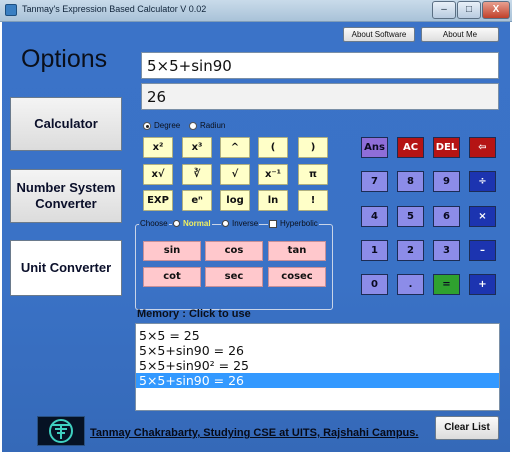  What do you see at coordinates (213, 125) in the screenshot?
I see `radian-label: Radiun` at bounding box center [213, 125].